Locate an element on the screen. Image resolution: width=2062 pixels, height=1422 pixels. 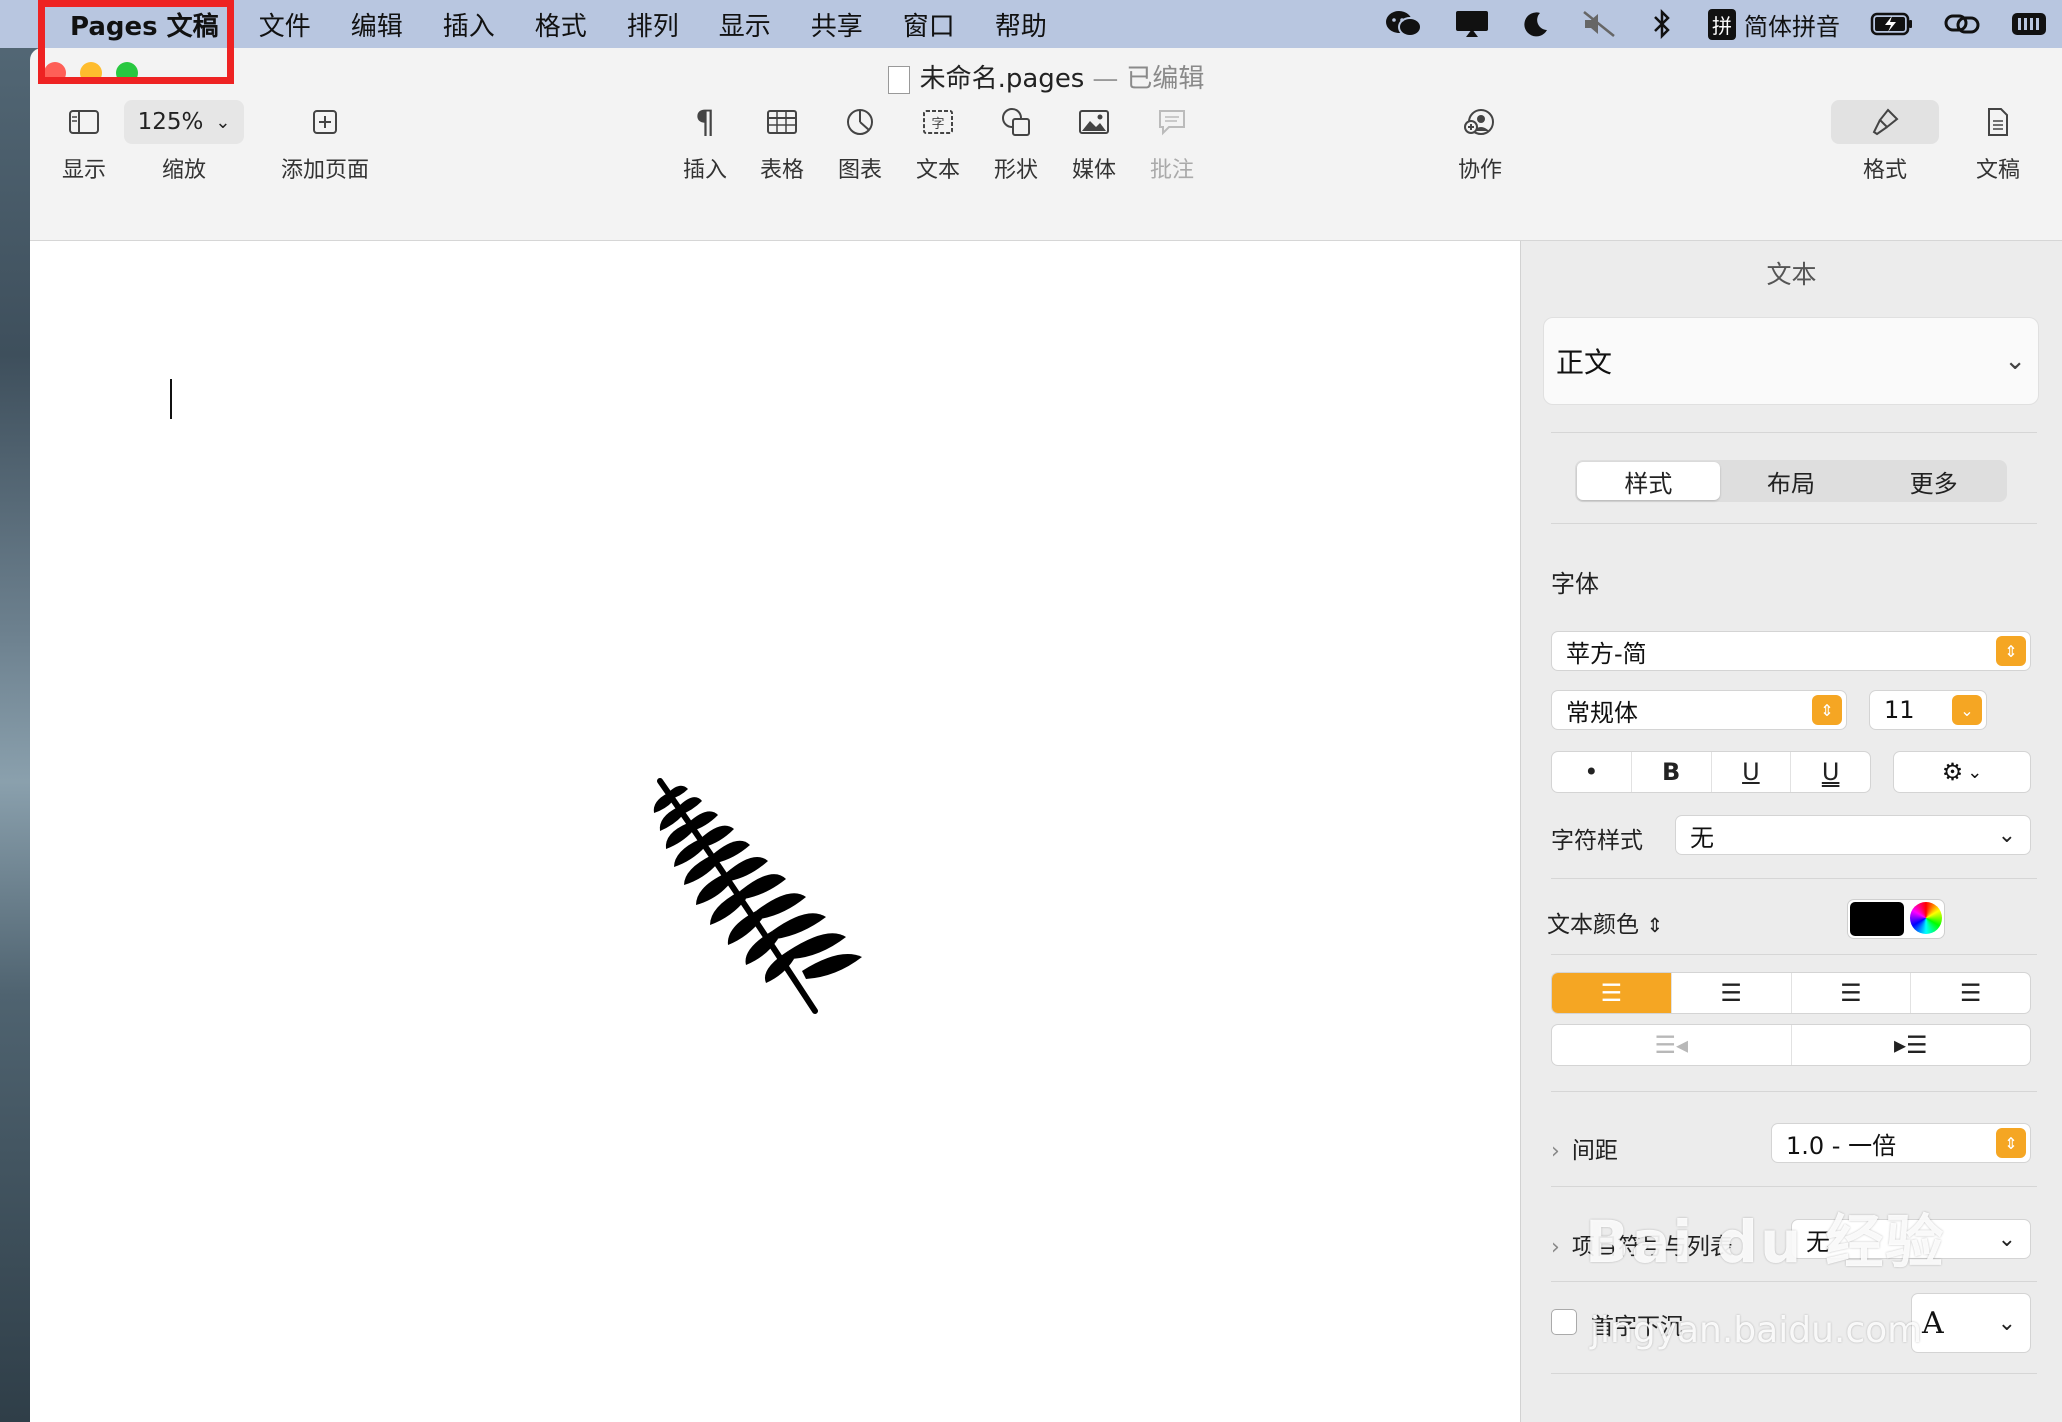
menu-help: 帮助 is located at coordinates (1021, 24).